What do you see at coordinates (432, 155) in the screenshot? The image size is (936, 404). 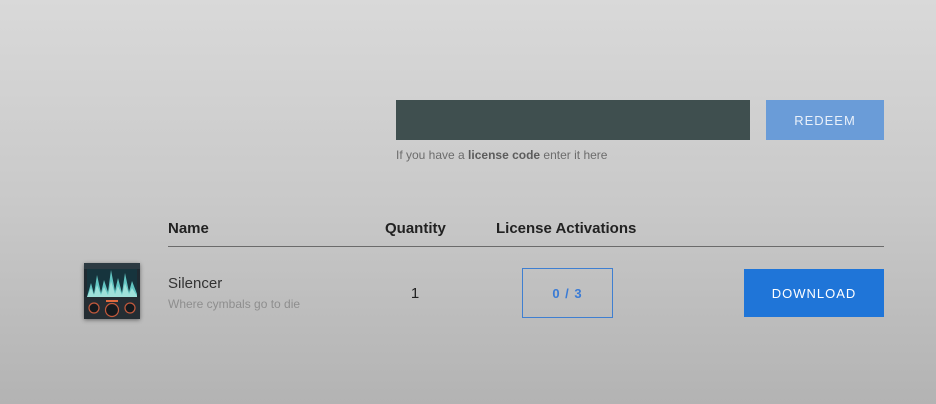 I see `license-hint-prefix: If you have a` at bounding box center [432, 155].